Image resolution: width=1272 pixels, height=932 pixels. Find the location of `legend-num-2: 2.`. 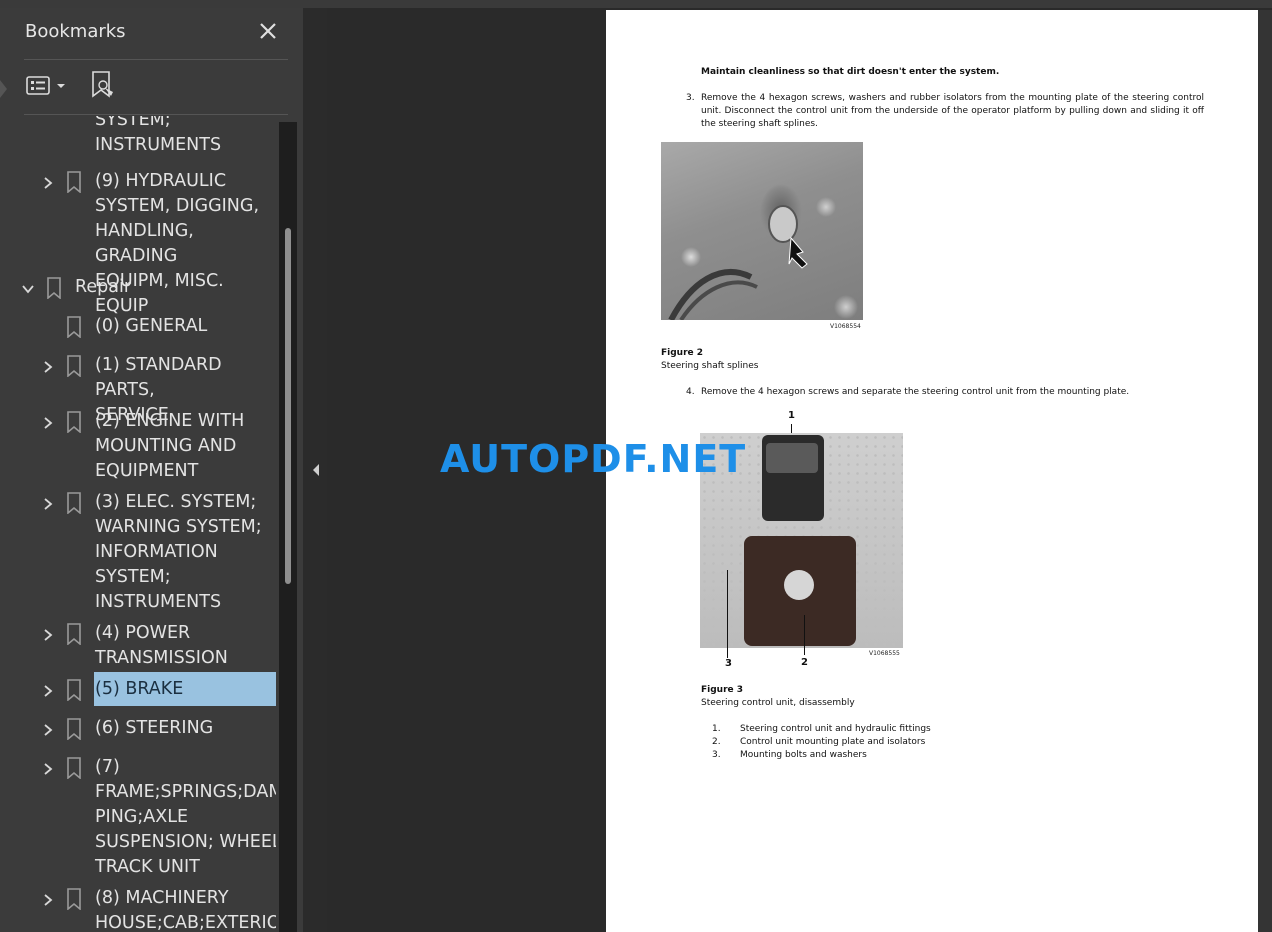

legend-num-2: 2. is located at coordinates (716, 742).